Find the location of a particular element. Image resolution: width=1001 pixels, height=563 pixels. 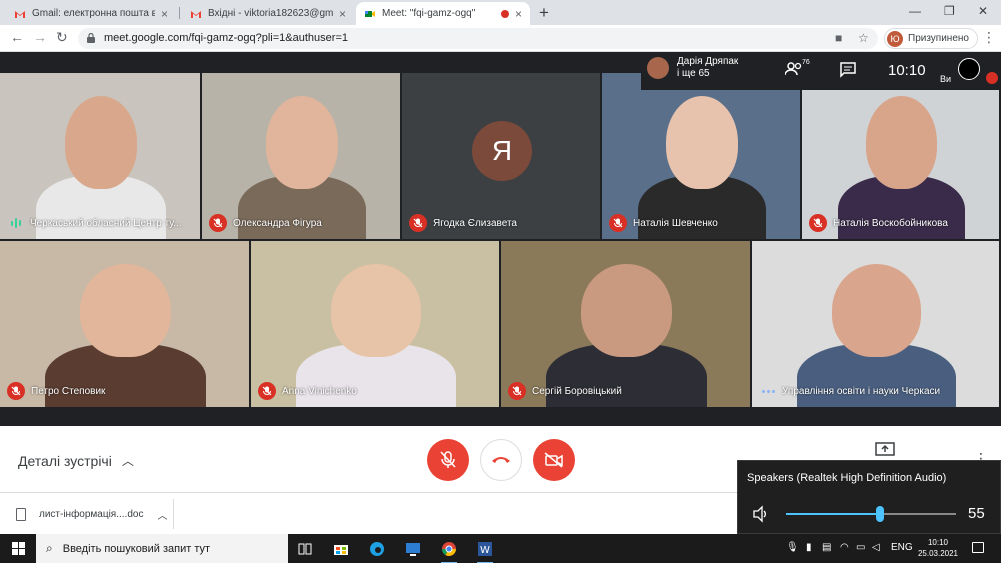

taskbar-date: 25.03.2021 is located at coordinates (938, 553).